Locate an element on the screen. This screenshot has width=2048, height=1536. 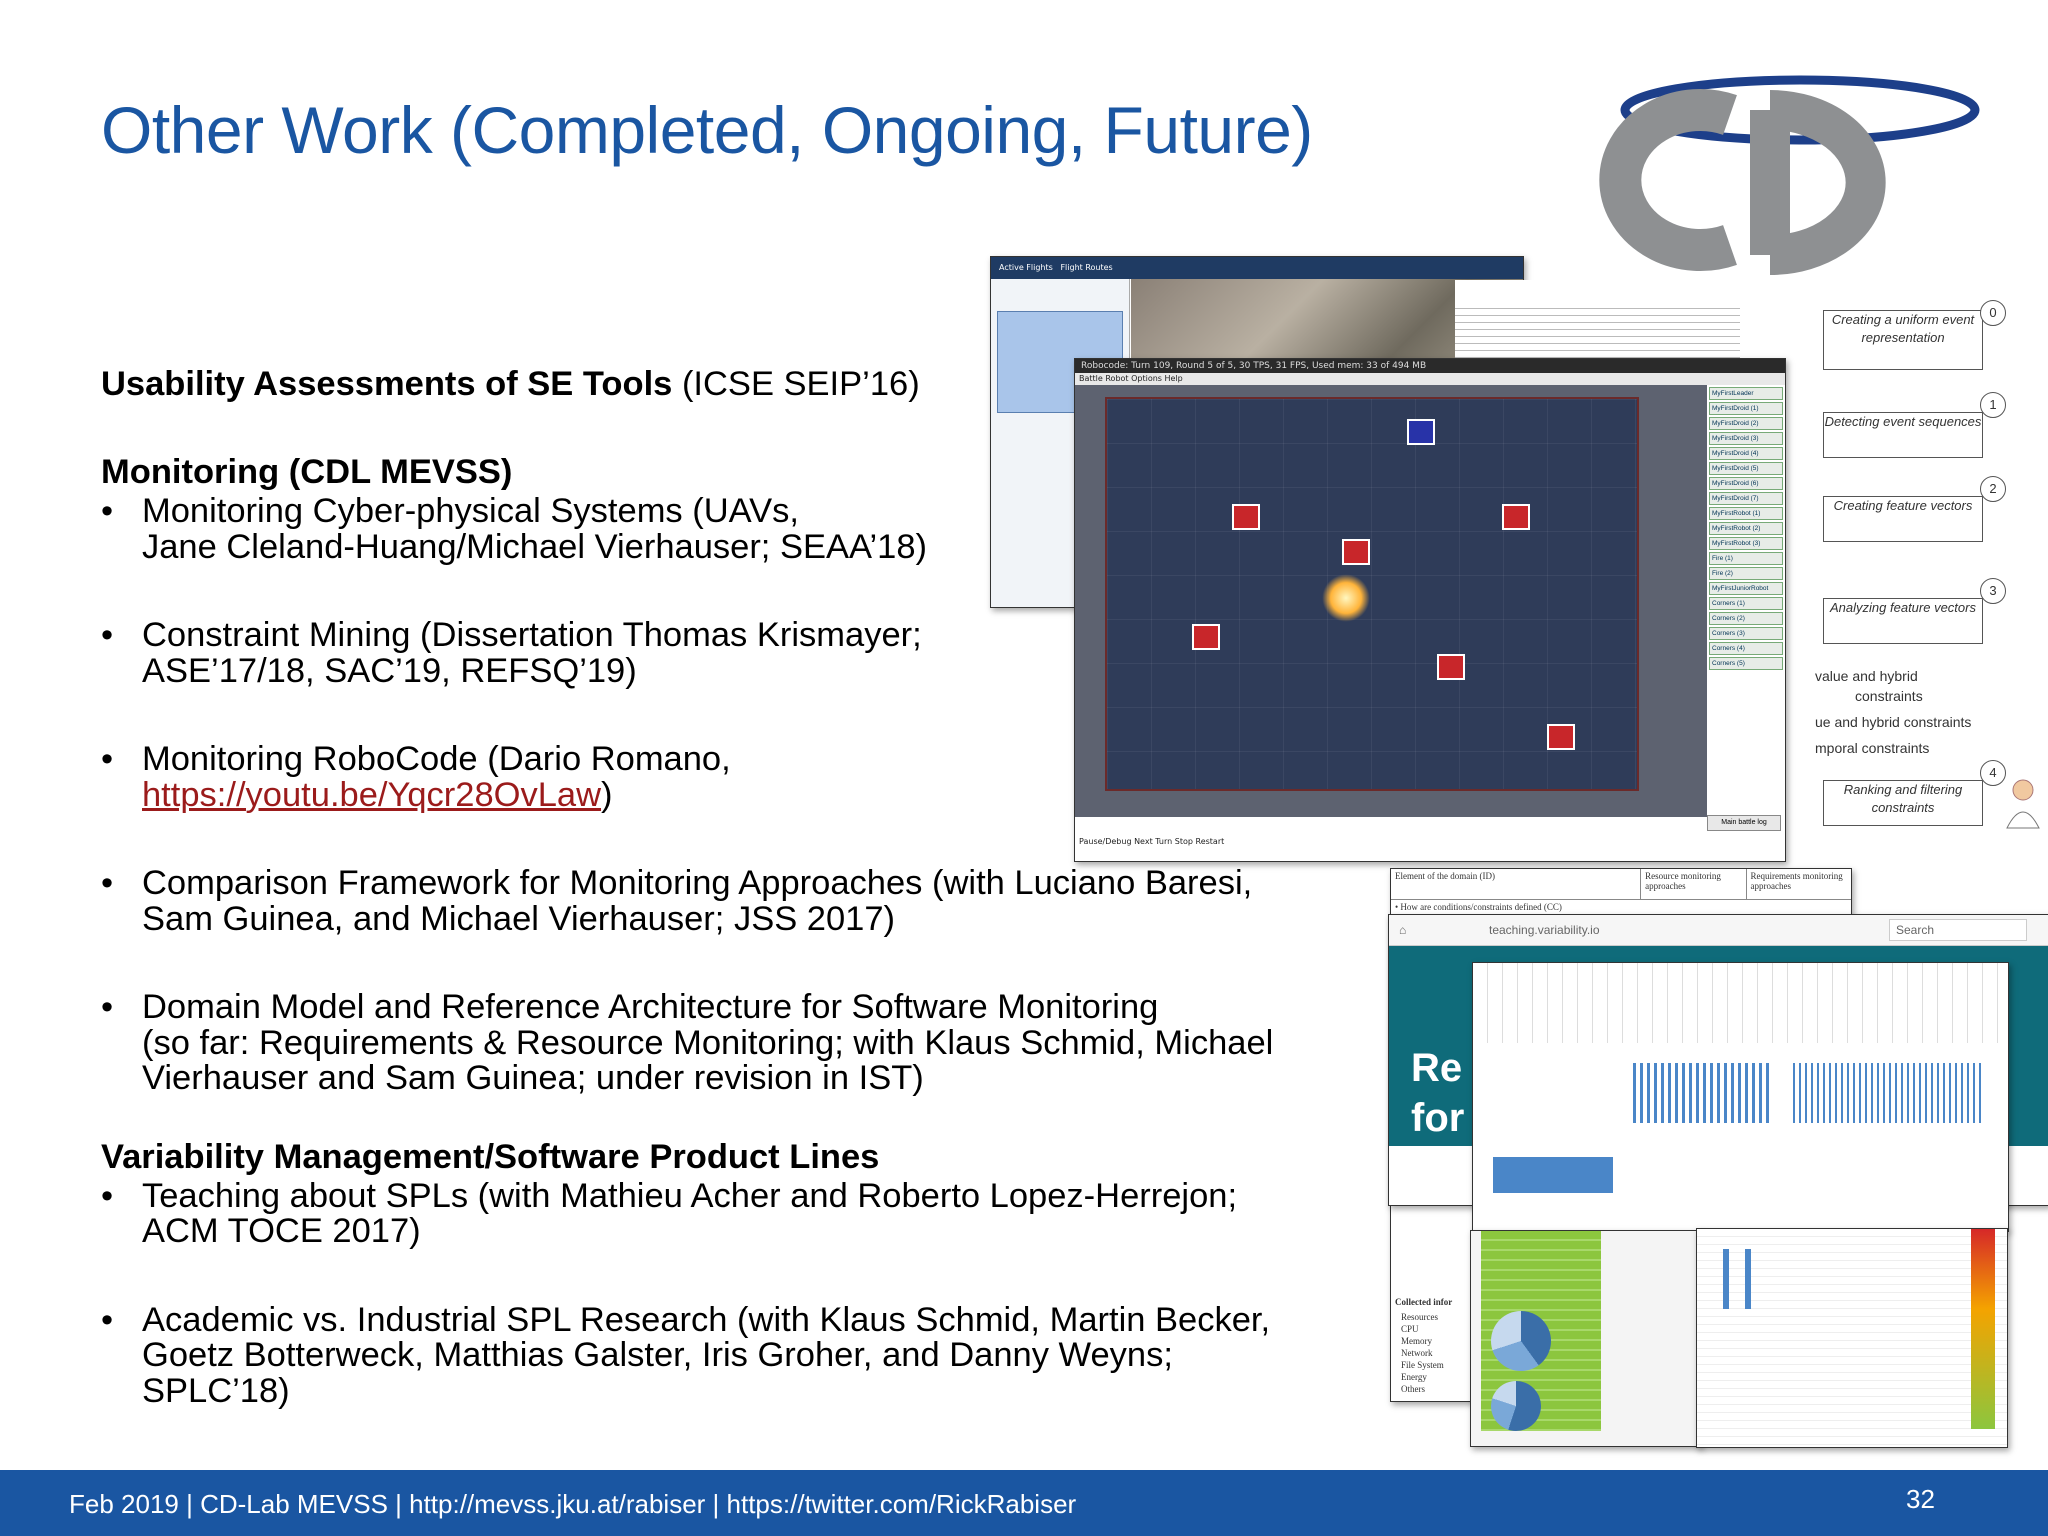
flow-step-3-number: 3 is located at coordinates (1993, 591).